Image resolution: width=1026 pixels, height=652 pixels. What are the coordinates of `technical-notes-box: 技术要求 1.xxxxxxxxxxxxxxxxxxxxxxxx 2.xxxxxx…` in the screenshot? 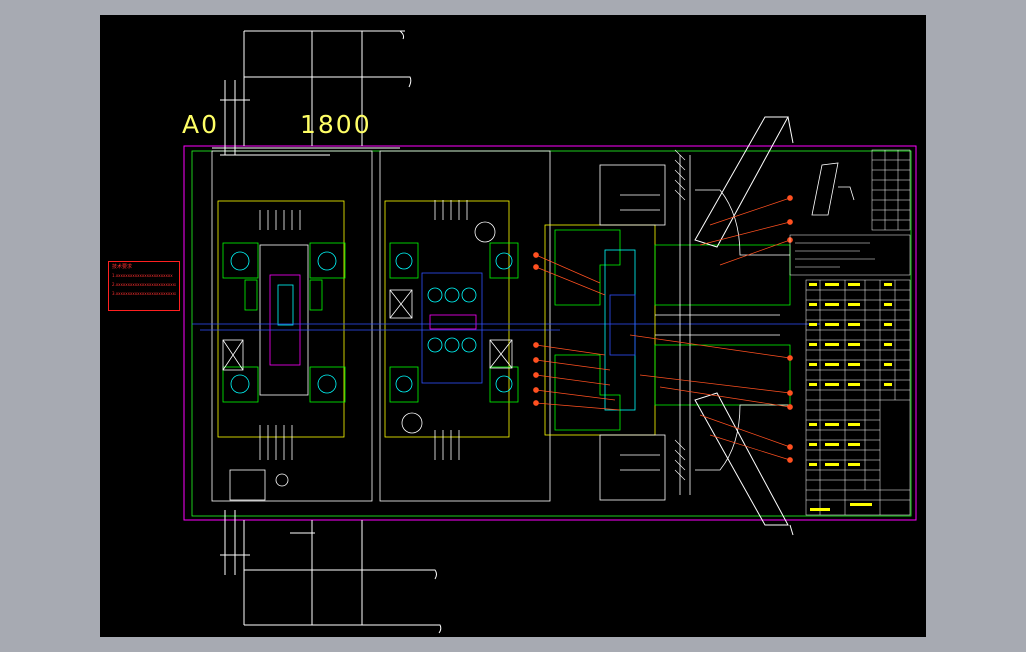 It's located at (144, 286).